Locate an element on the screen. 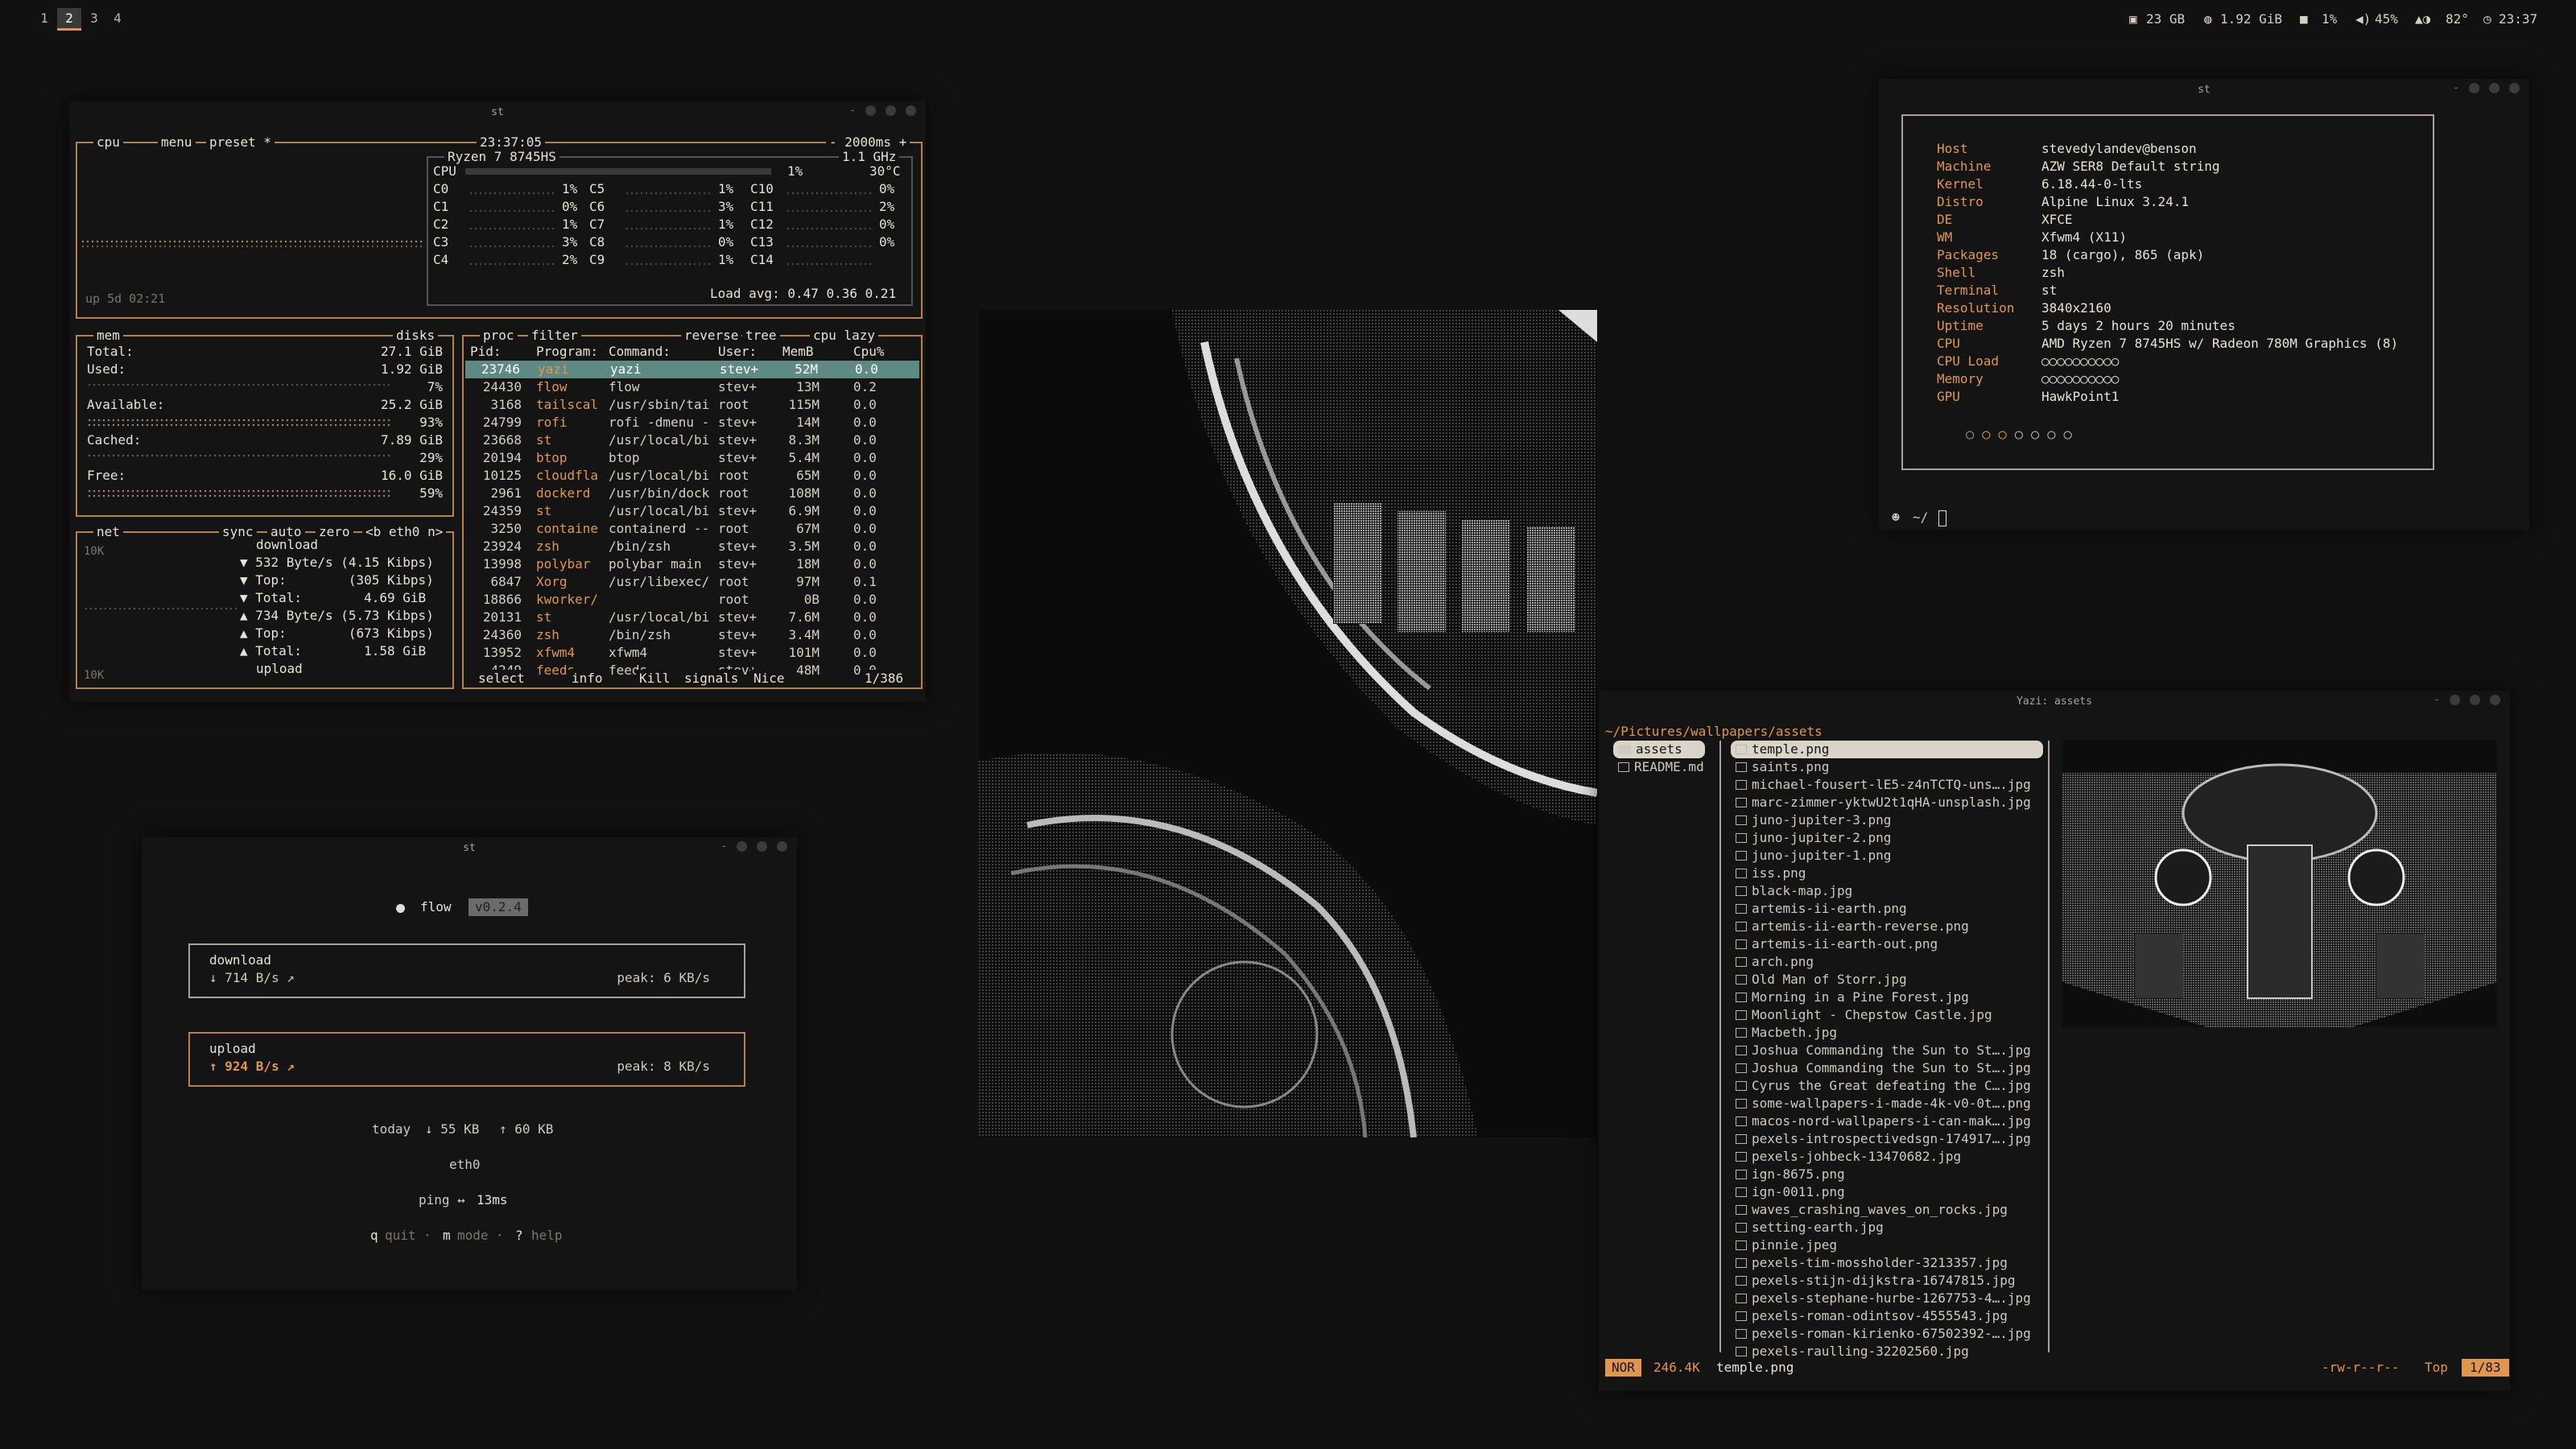  file-item: marc-zimmer-yktwU2t1qHA-unsplash.jpg is located at coordinates (1887, 802).